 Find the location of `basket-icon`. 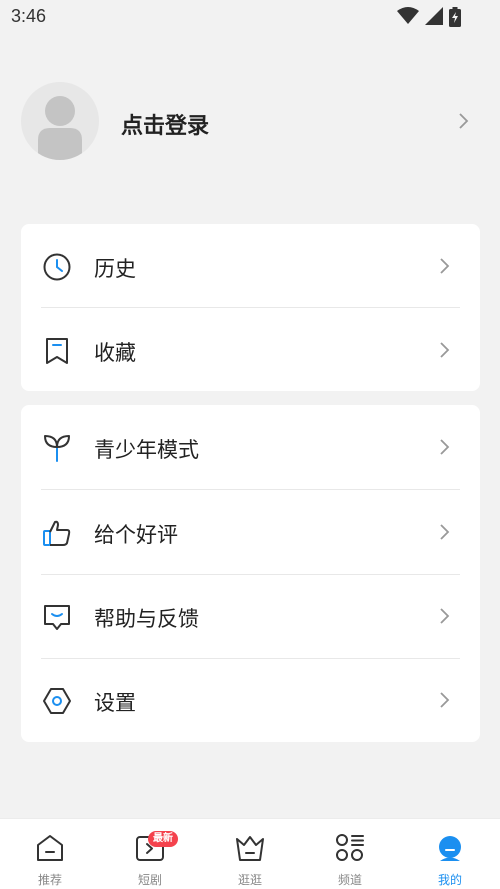

basket-icon is located at coordinates (250, 848).